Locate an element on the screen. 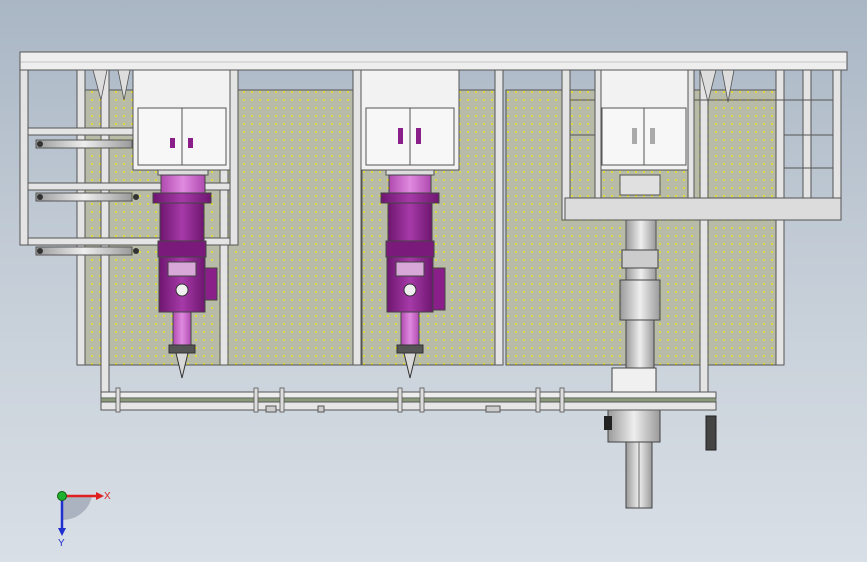 Image resolution: width=867 pixels, height=562 pixels. axis-triad-icon: X Y is located at coordinates (84, 520).